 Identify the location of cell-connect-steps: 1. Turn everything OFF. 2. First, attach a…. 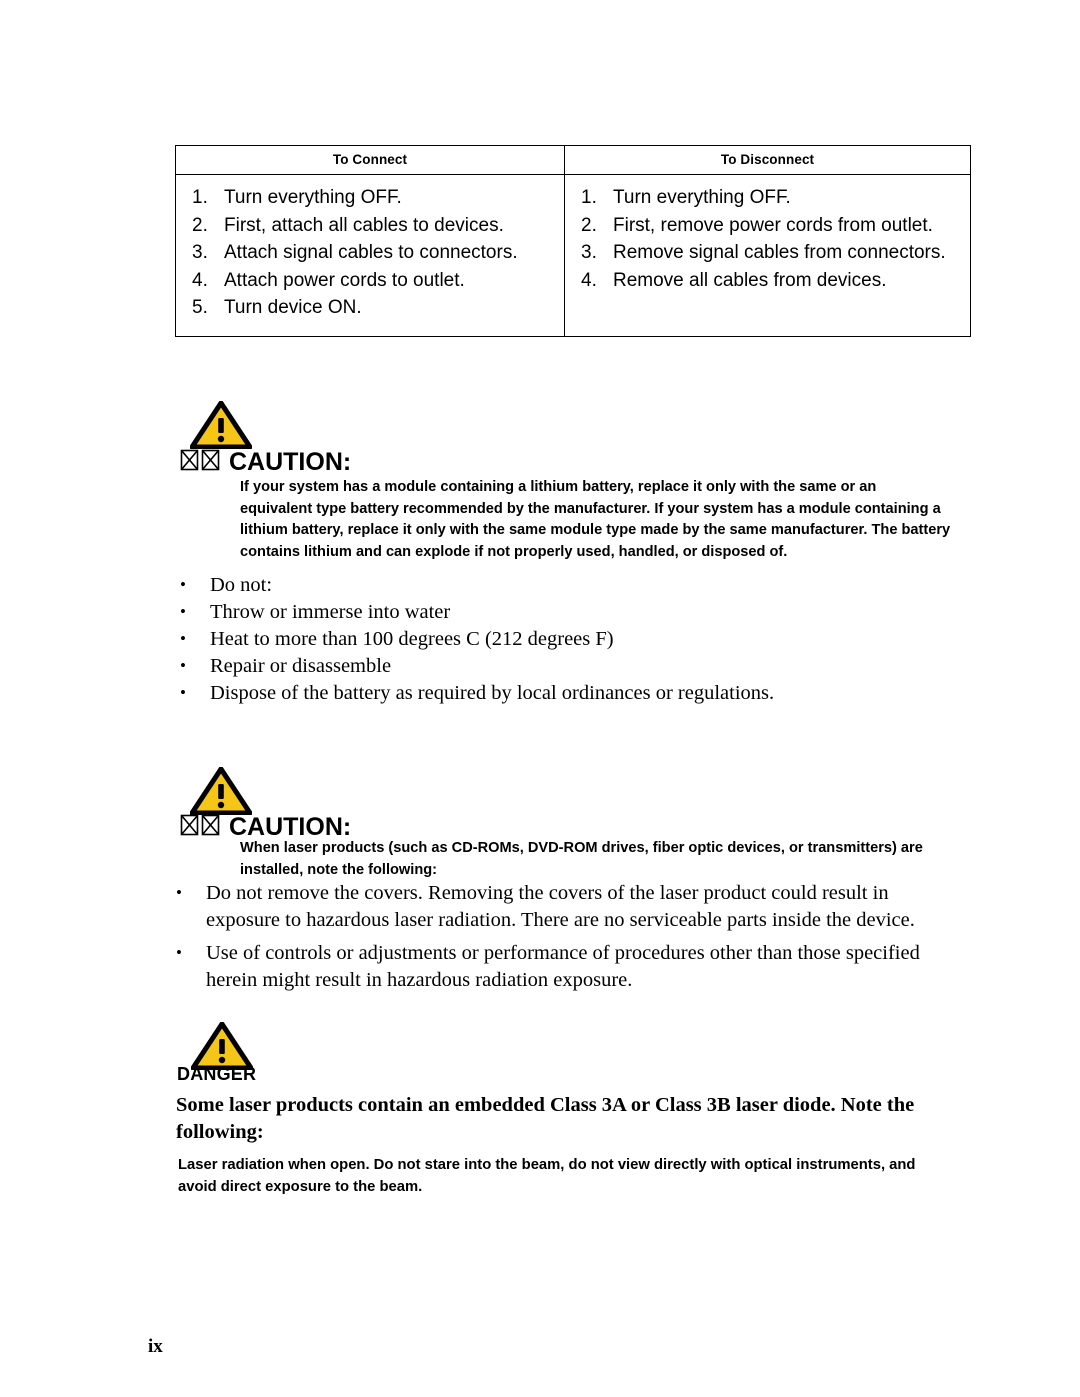
(370, 255).